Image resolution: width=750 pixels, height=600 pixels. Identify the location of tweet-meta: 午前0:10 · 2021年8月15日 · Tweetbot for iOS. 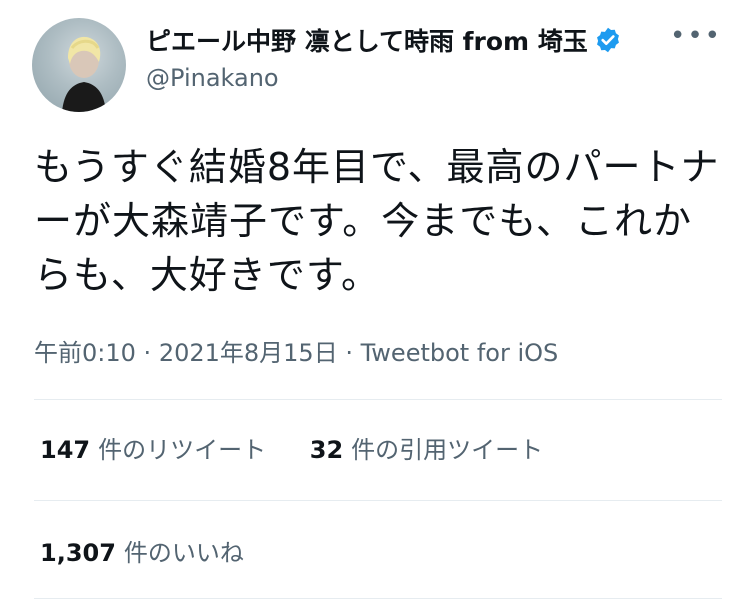
(296, 350).